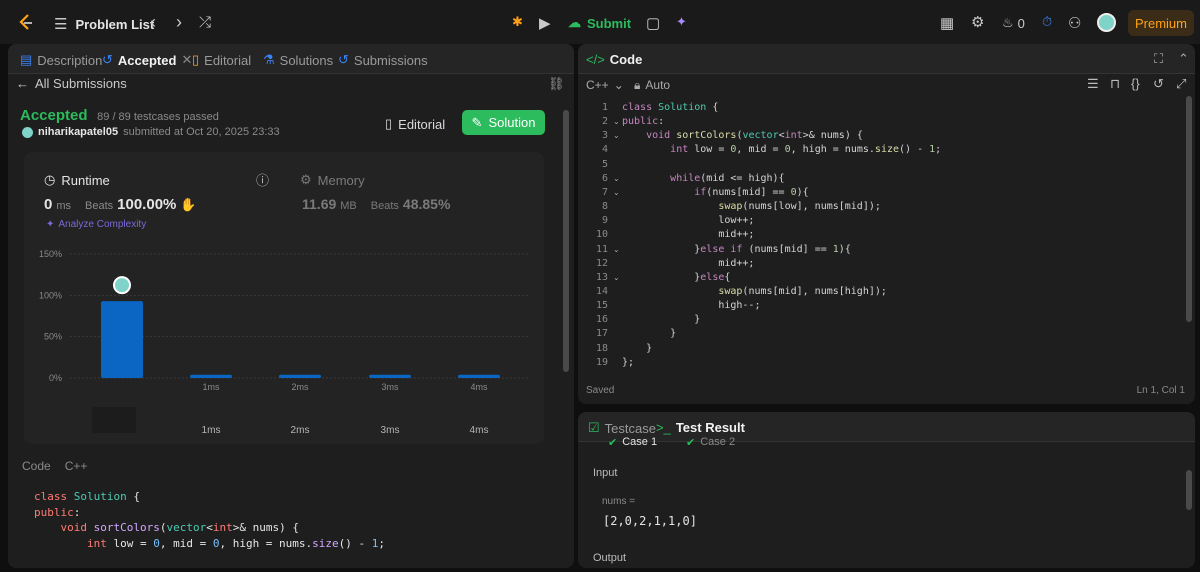 The height and width of the screenshot is (572, 1200). What do you see at coordinates (1115, 84) in the screenshot?
I see `bookmark-icon: ⊓` at bounding box center [1115, 84].